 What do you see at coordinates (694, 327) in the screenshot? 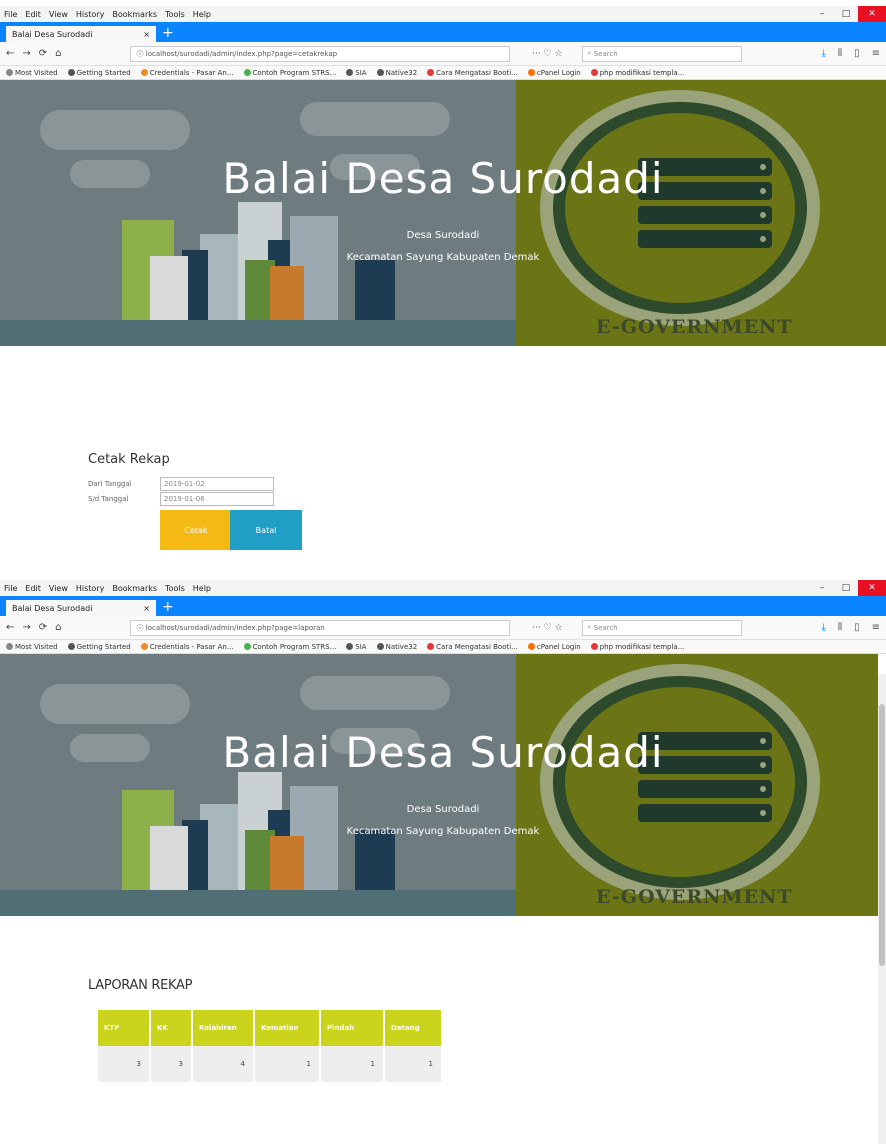
I see `e-government-label: E-GOVERNMENT` at bounding box center [694, 327].